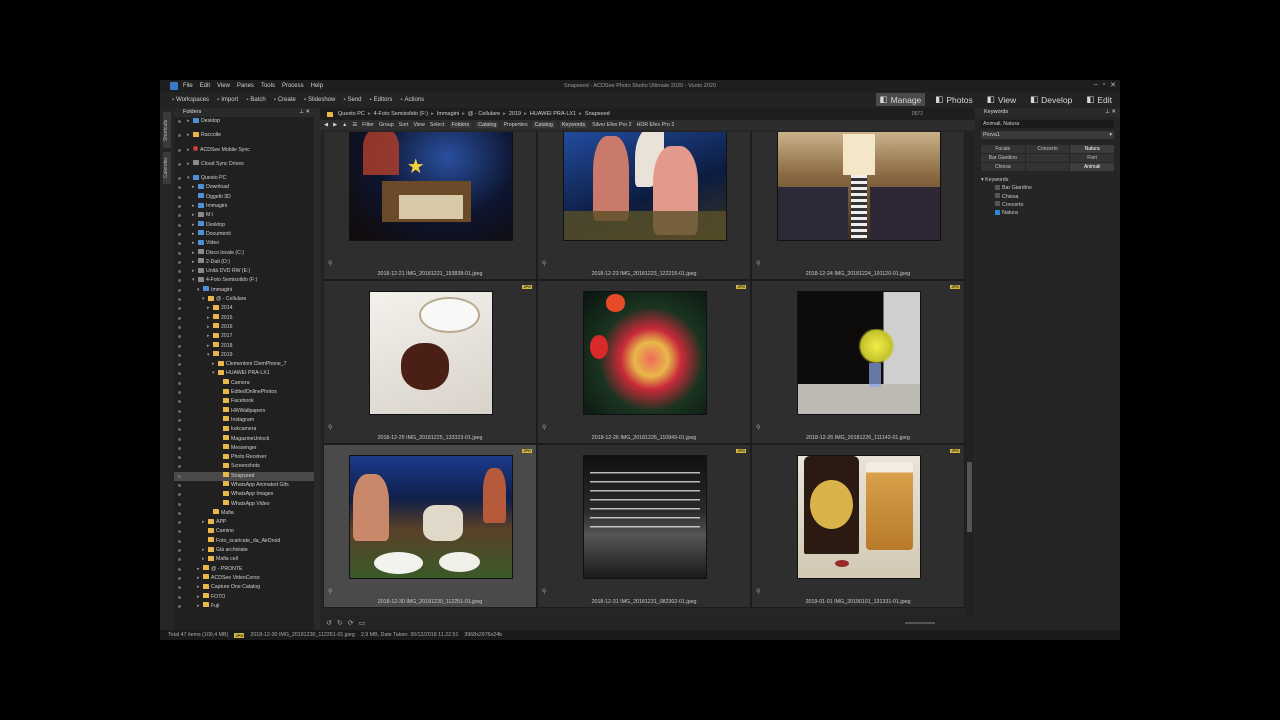  Describe the element at coordinates (244, 150) in the screenshot. I see `folder-tree-item: ▸ ACDSee Mobile Sync` at that location.